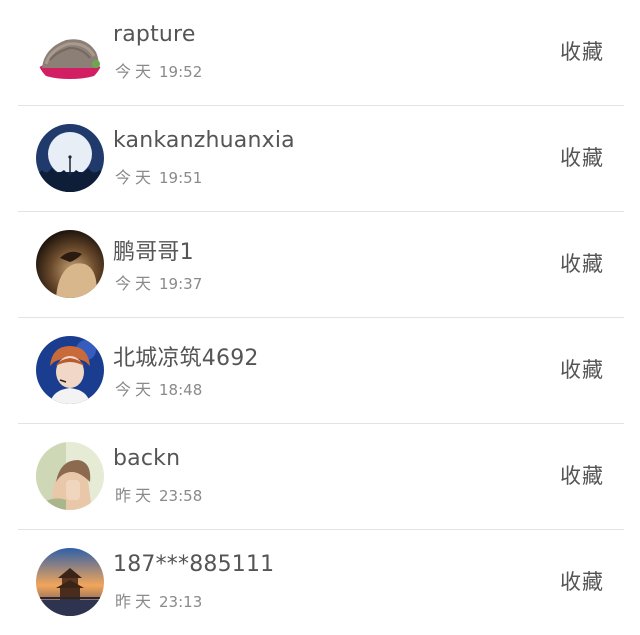  I want to click on moon-avatar-icon, so click(70, 158).